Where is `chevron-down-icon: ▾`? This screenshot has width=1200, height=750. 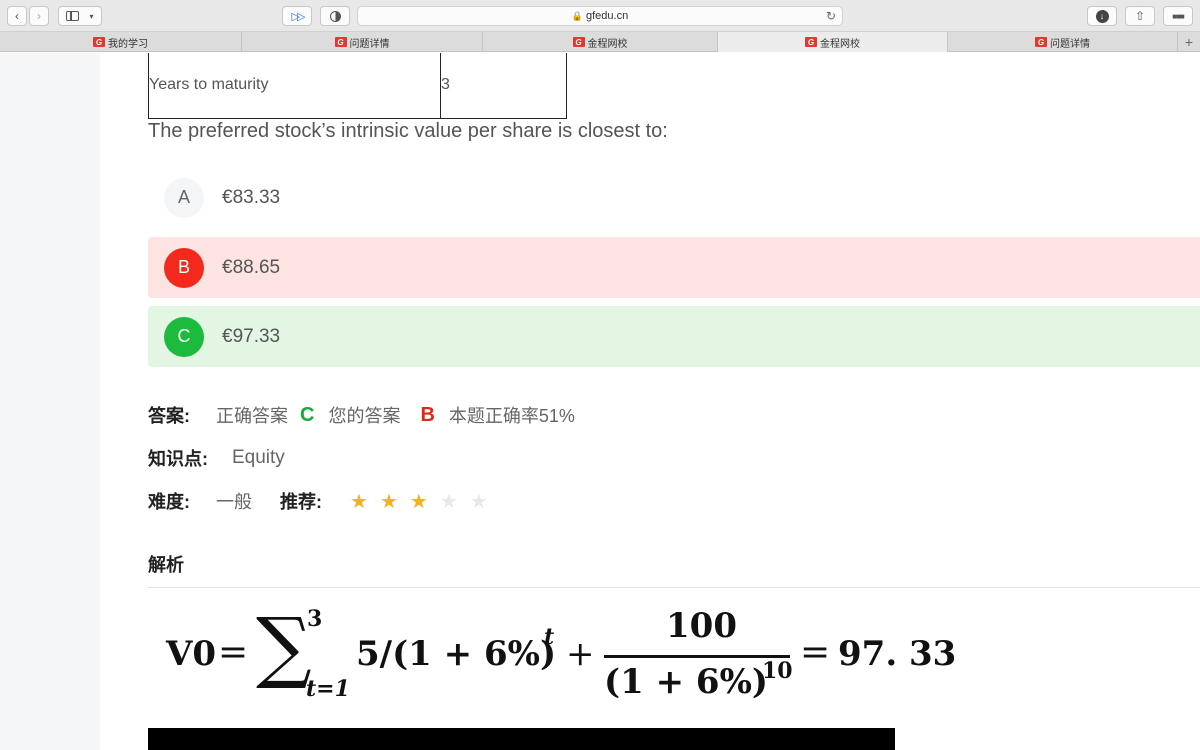 chevron-down-icon: ▾ is located at coordinates (91, 16).